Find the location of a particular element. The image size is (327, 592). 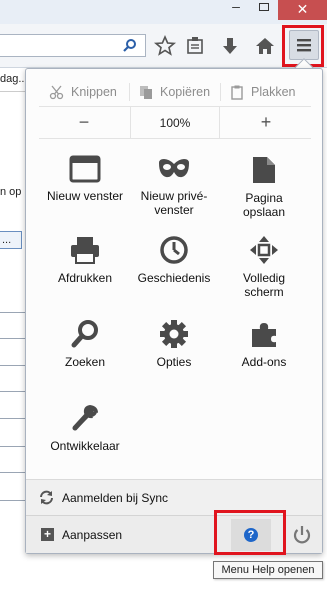

cut-button: Knippen is located at coordinates (83, 92).